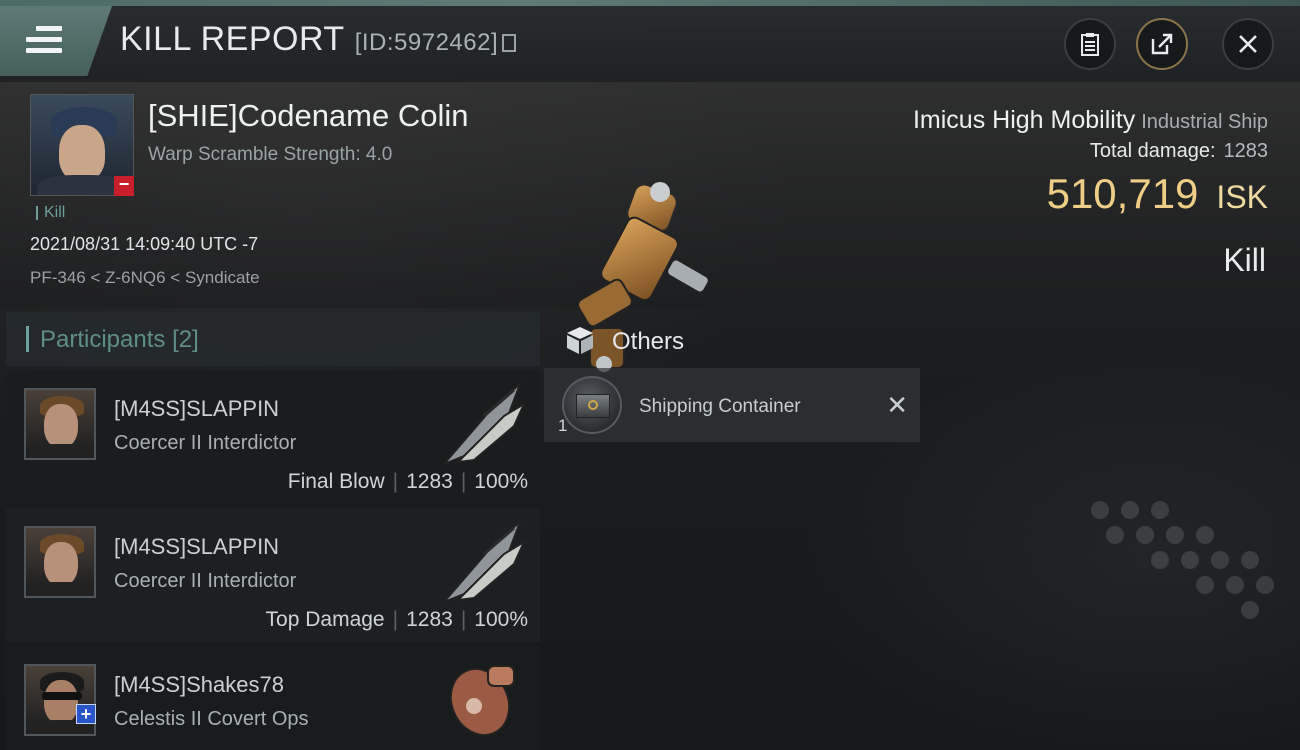 The width and height of the screenshot is (1300, 750). Describe the element at coordinates (103, 339) in the screenshot. I see `participants-title: Participants` at that location.